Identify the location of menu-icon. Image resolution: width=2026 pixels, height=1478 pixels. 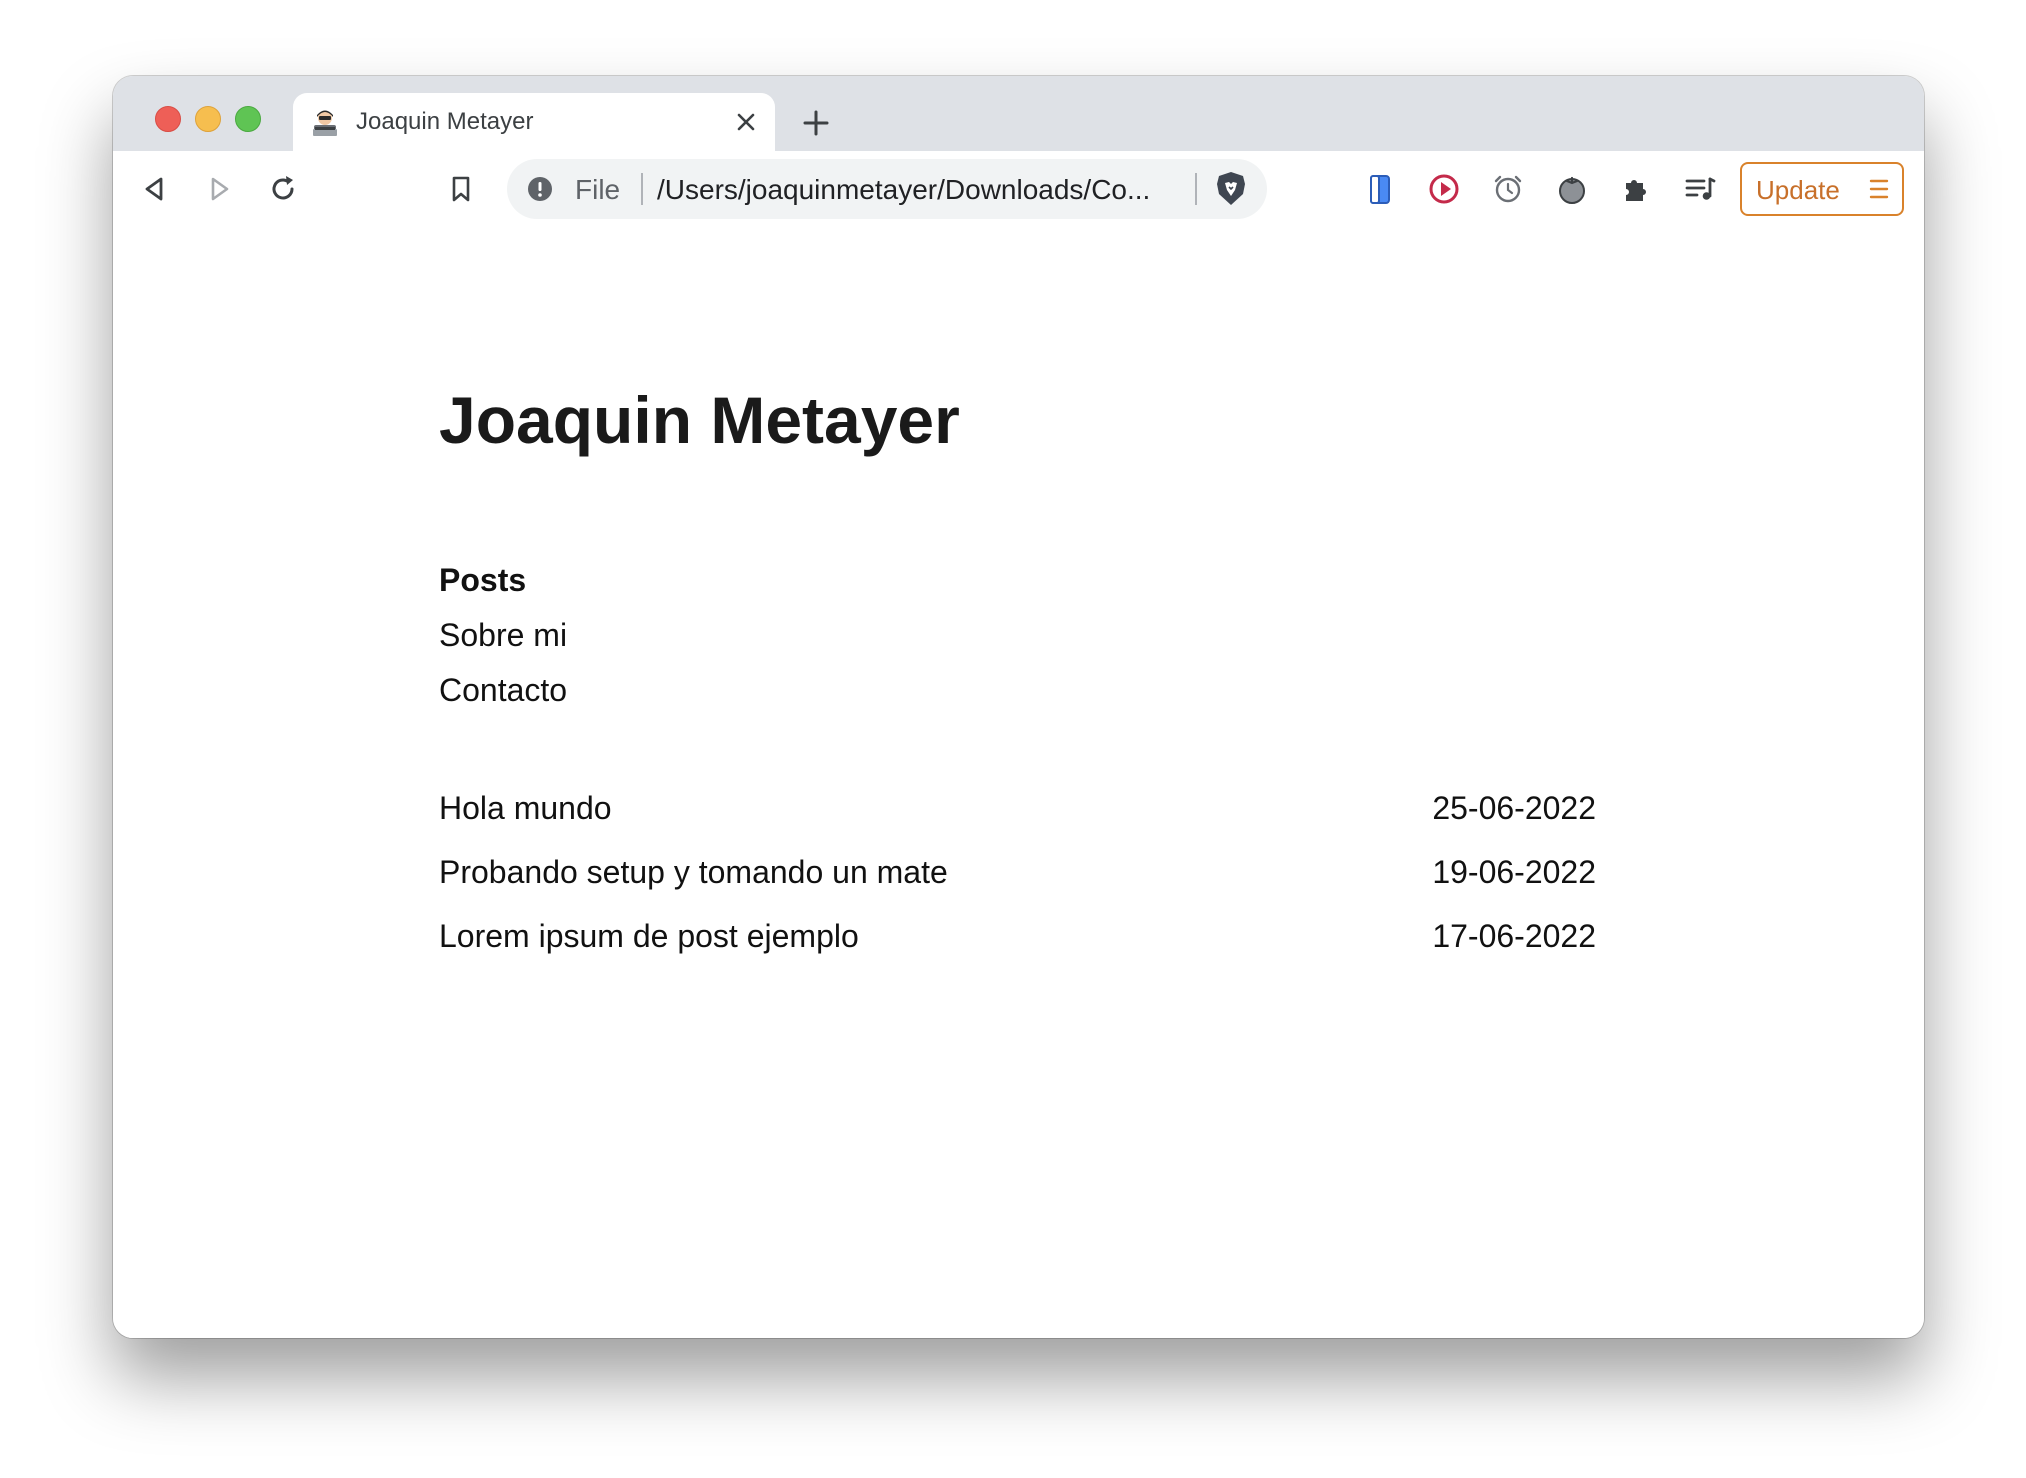
(1879, 189).